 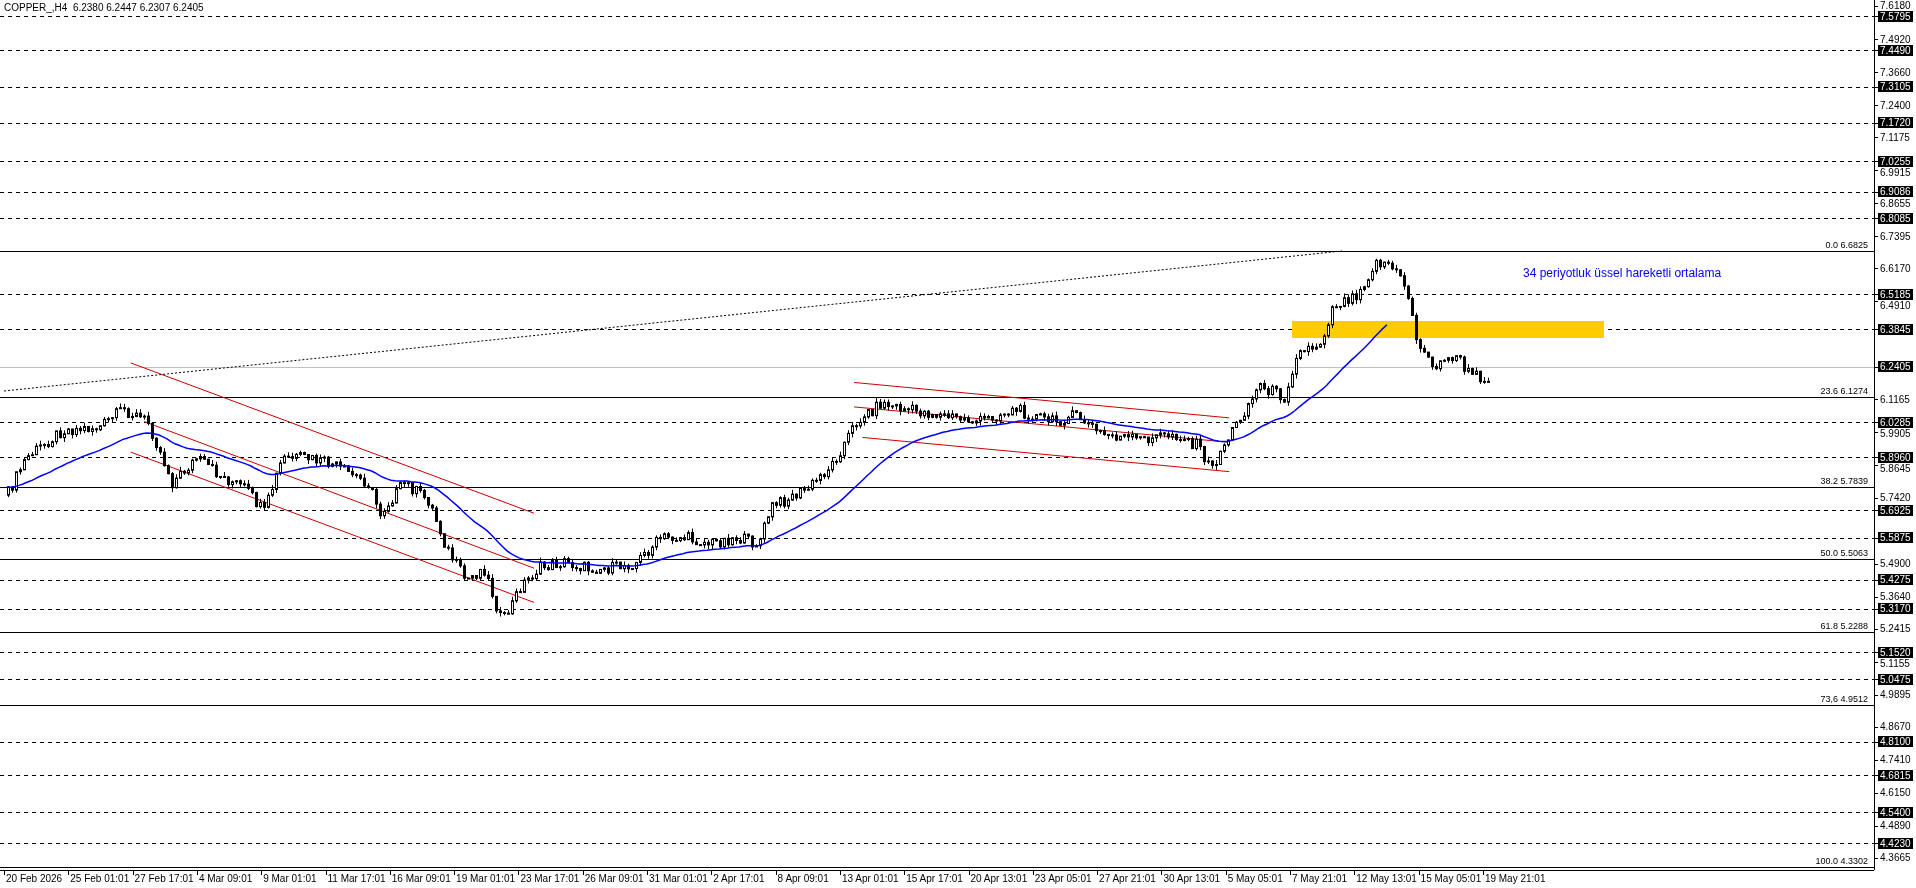 I want to click on time-label: 12 May 13:01, so click(x=1386, y=878).